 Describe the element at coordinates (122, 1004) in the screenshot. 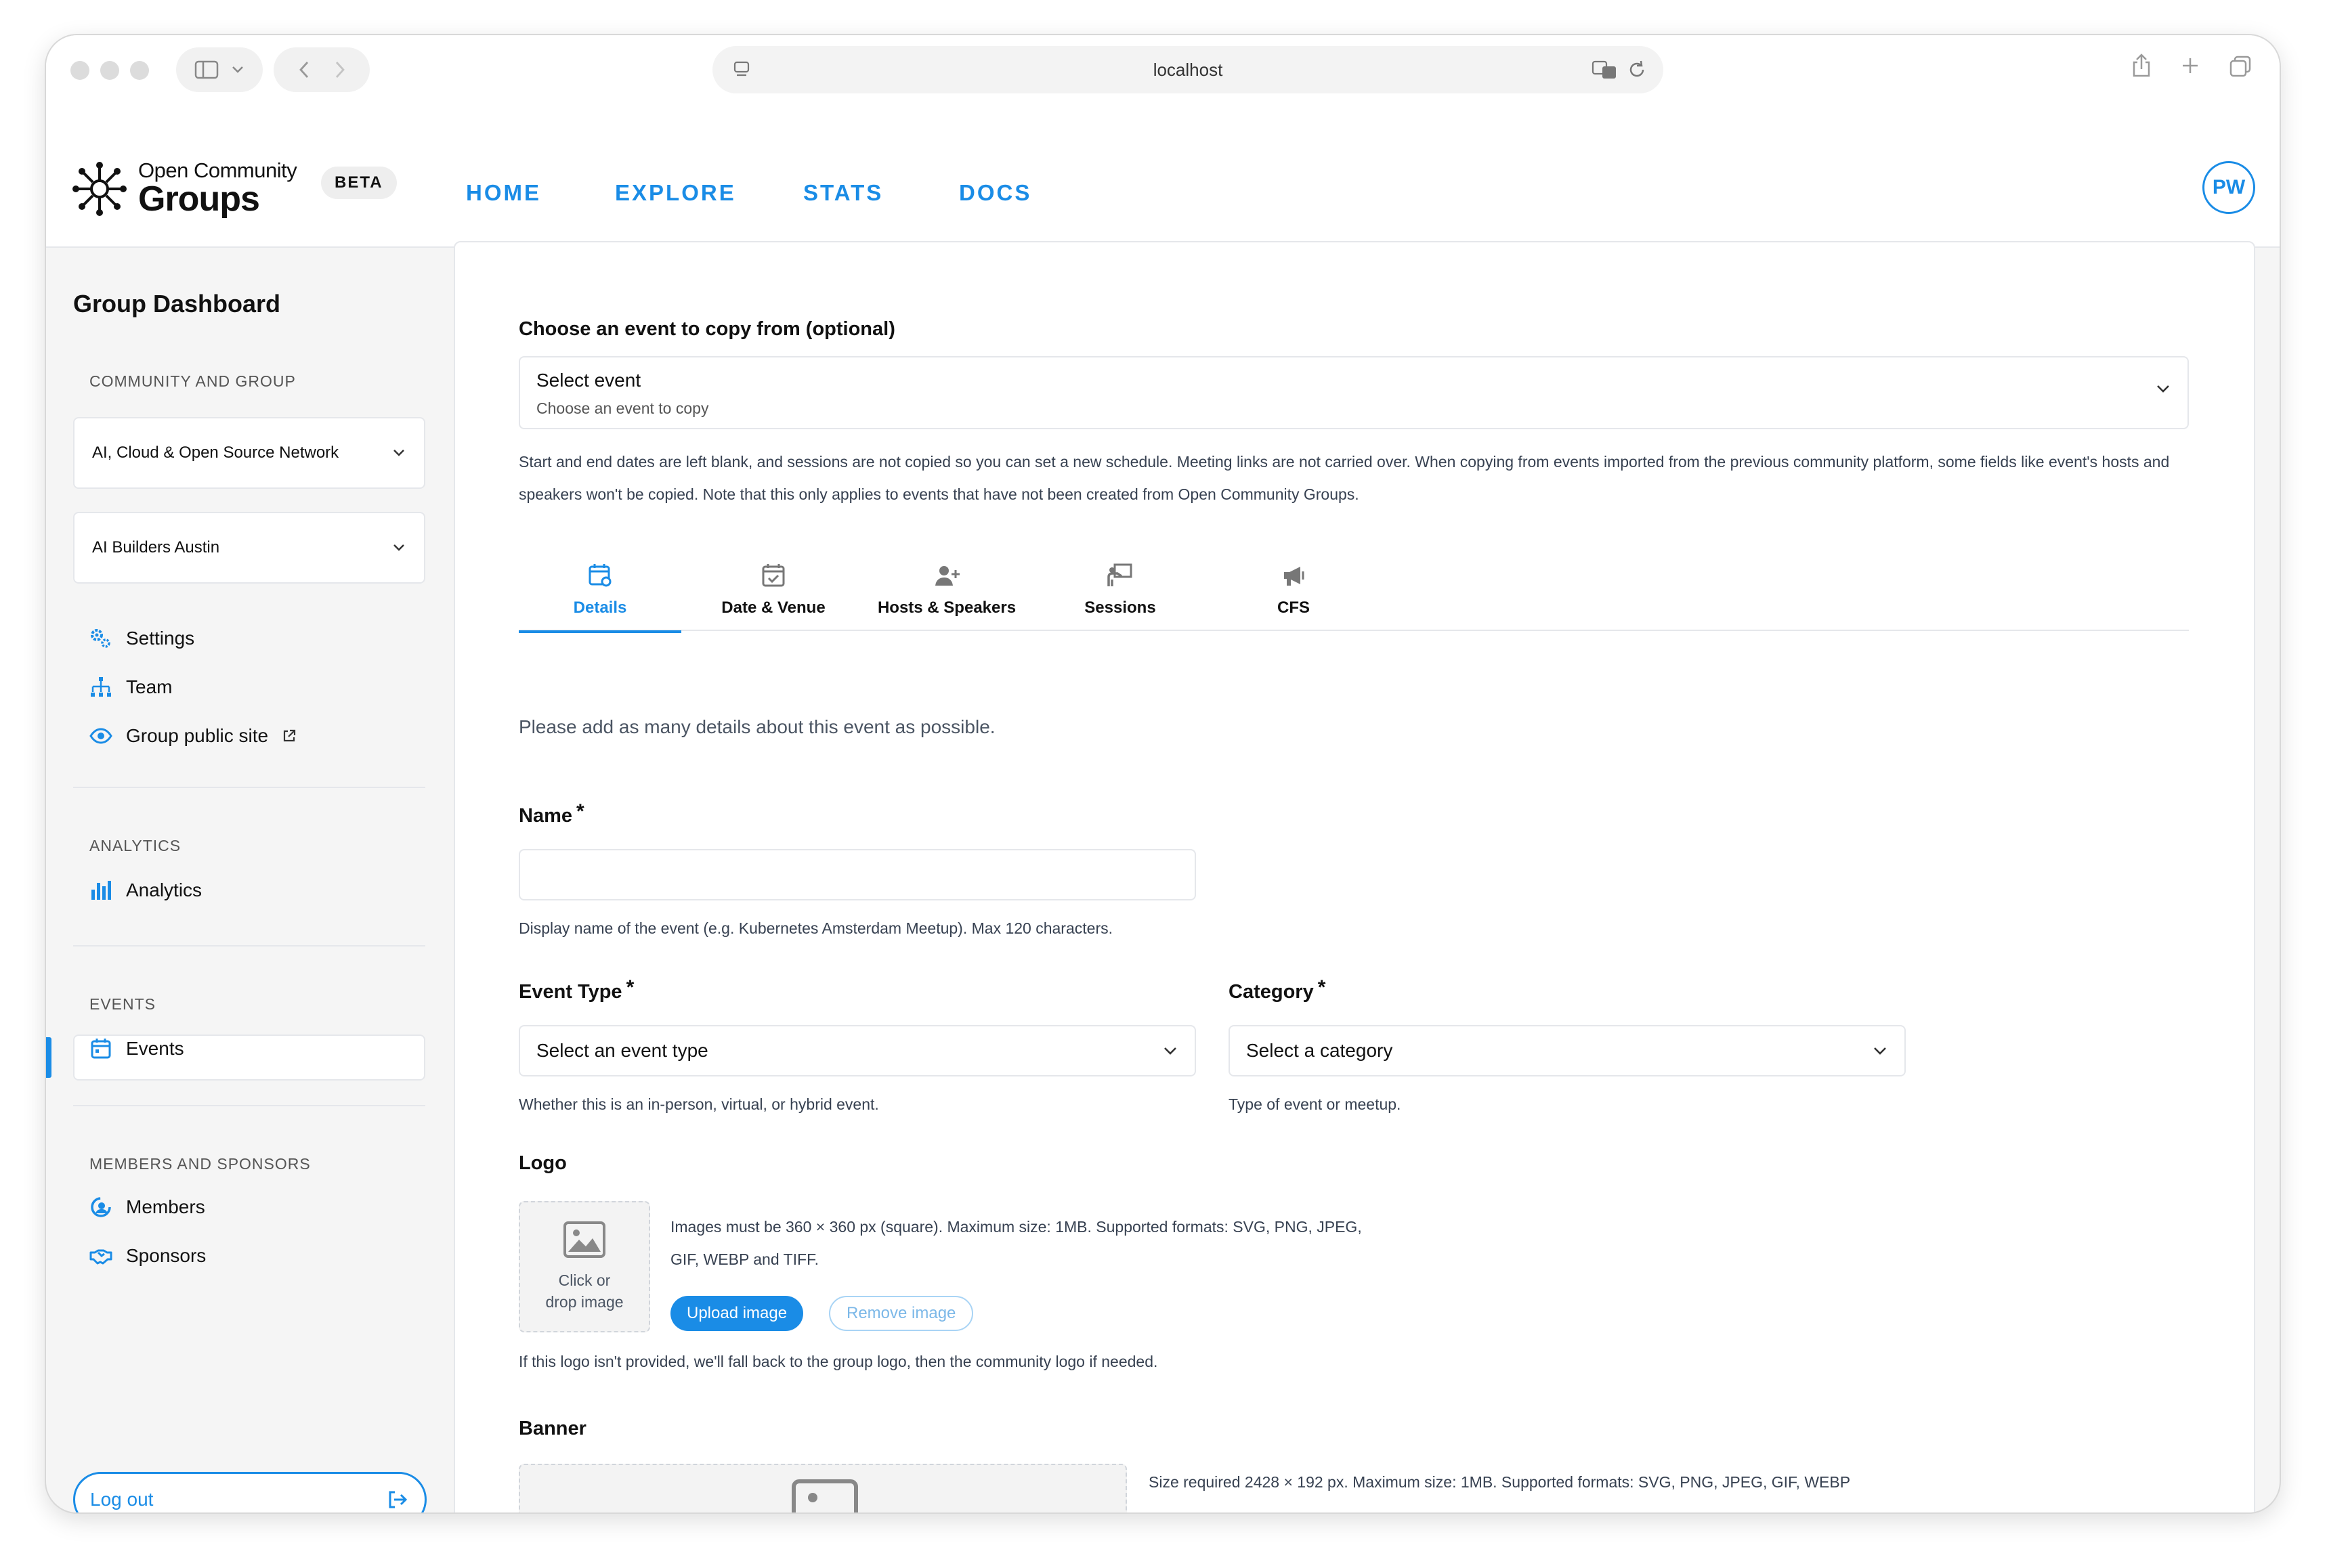

I see `section-events: EVENTS` at that location.